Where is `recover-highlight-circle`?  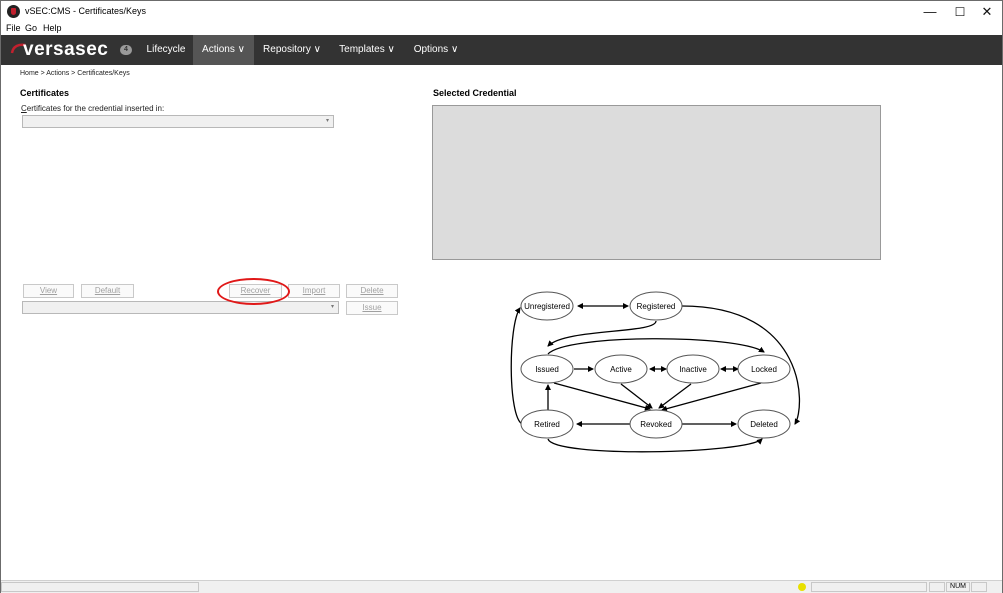
recover-highlight-circle is located at coordinates (253, 291).